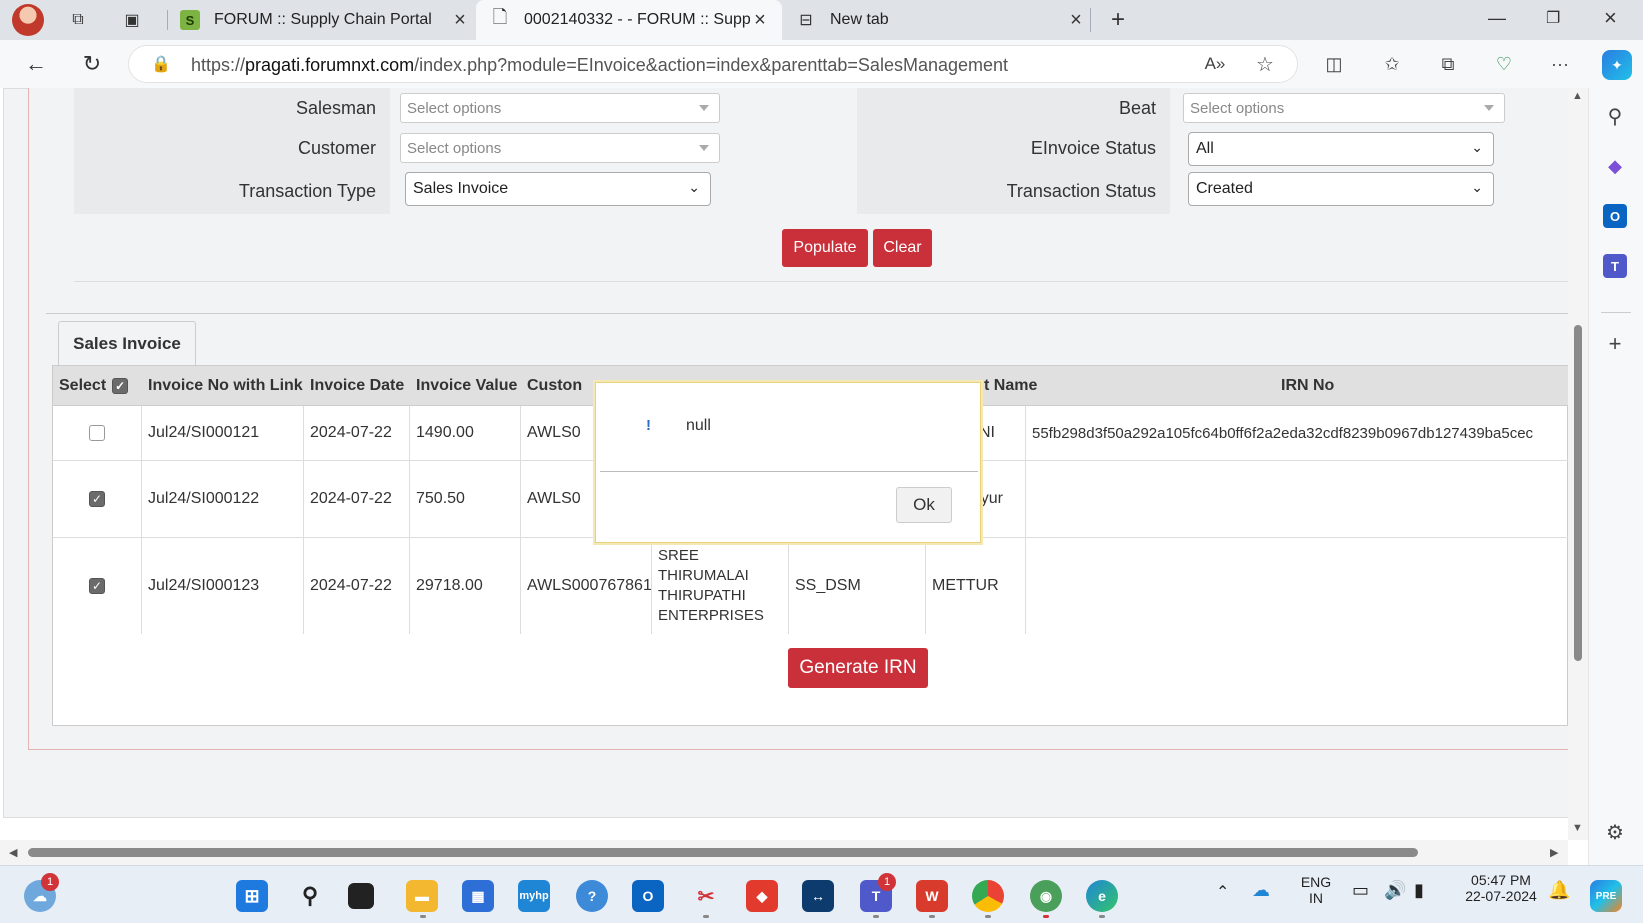  What do you see at coordinates (120, 386) in the screenshot?
I see `select-all-checkbox: ✓` at bounding box center [120, 386].